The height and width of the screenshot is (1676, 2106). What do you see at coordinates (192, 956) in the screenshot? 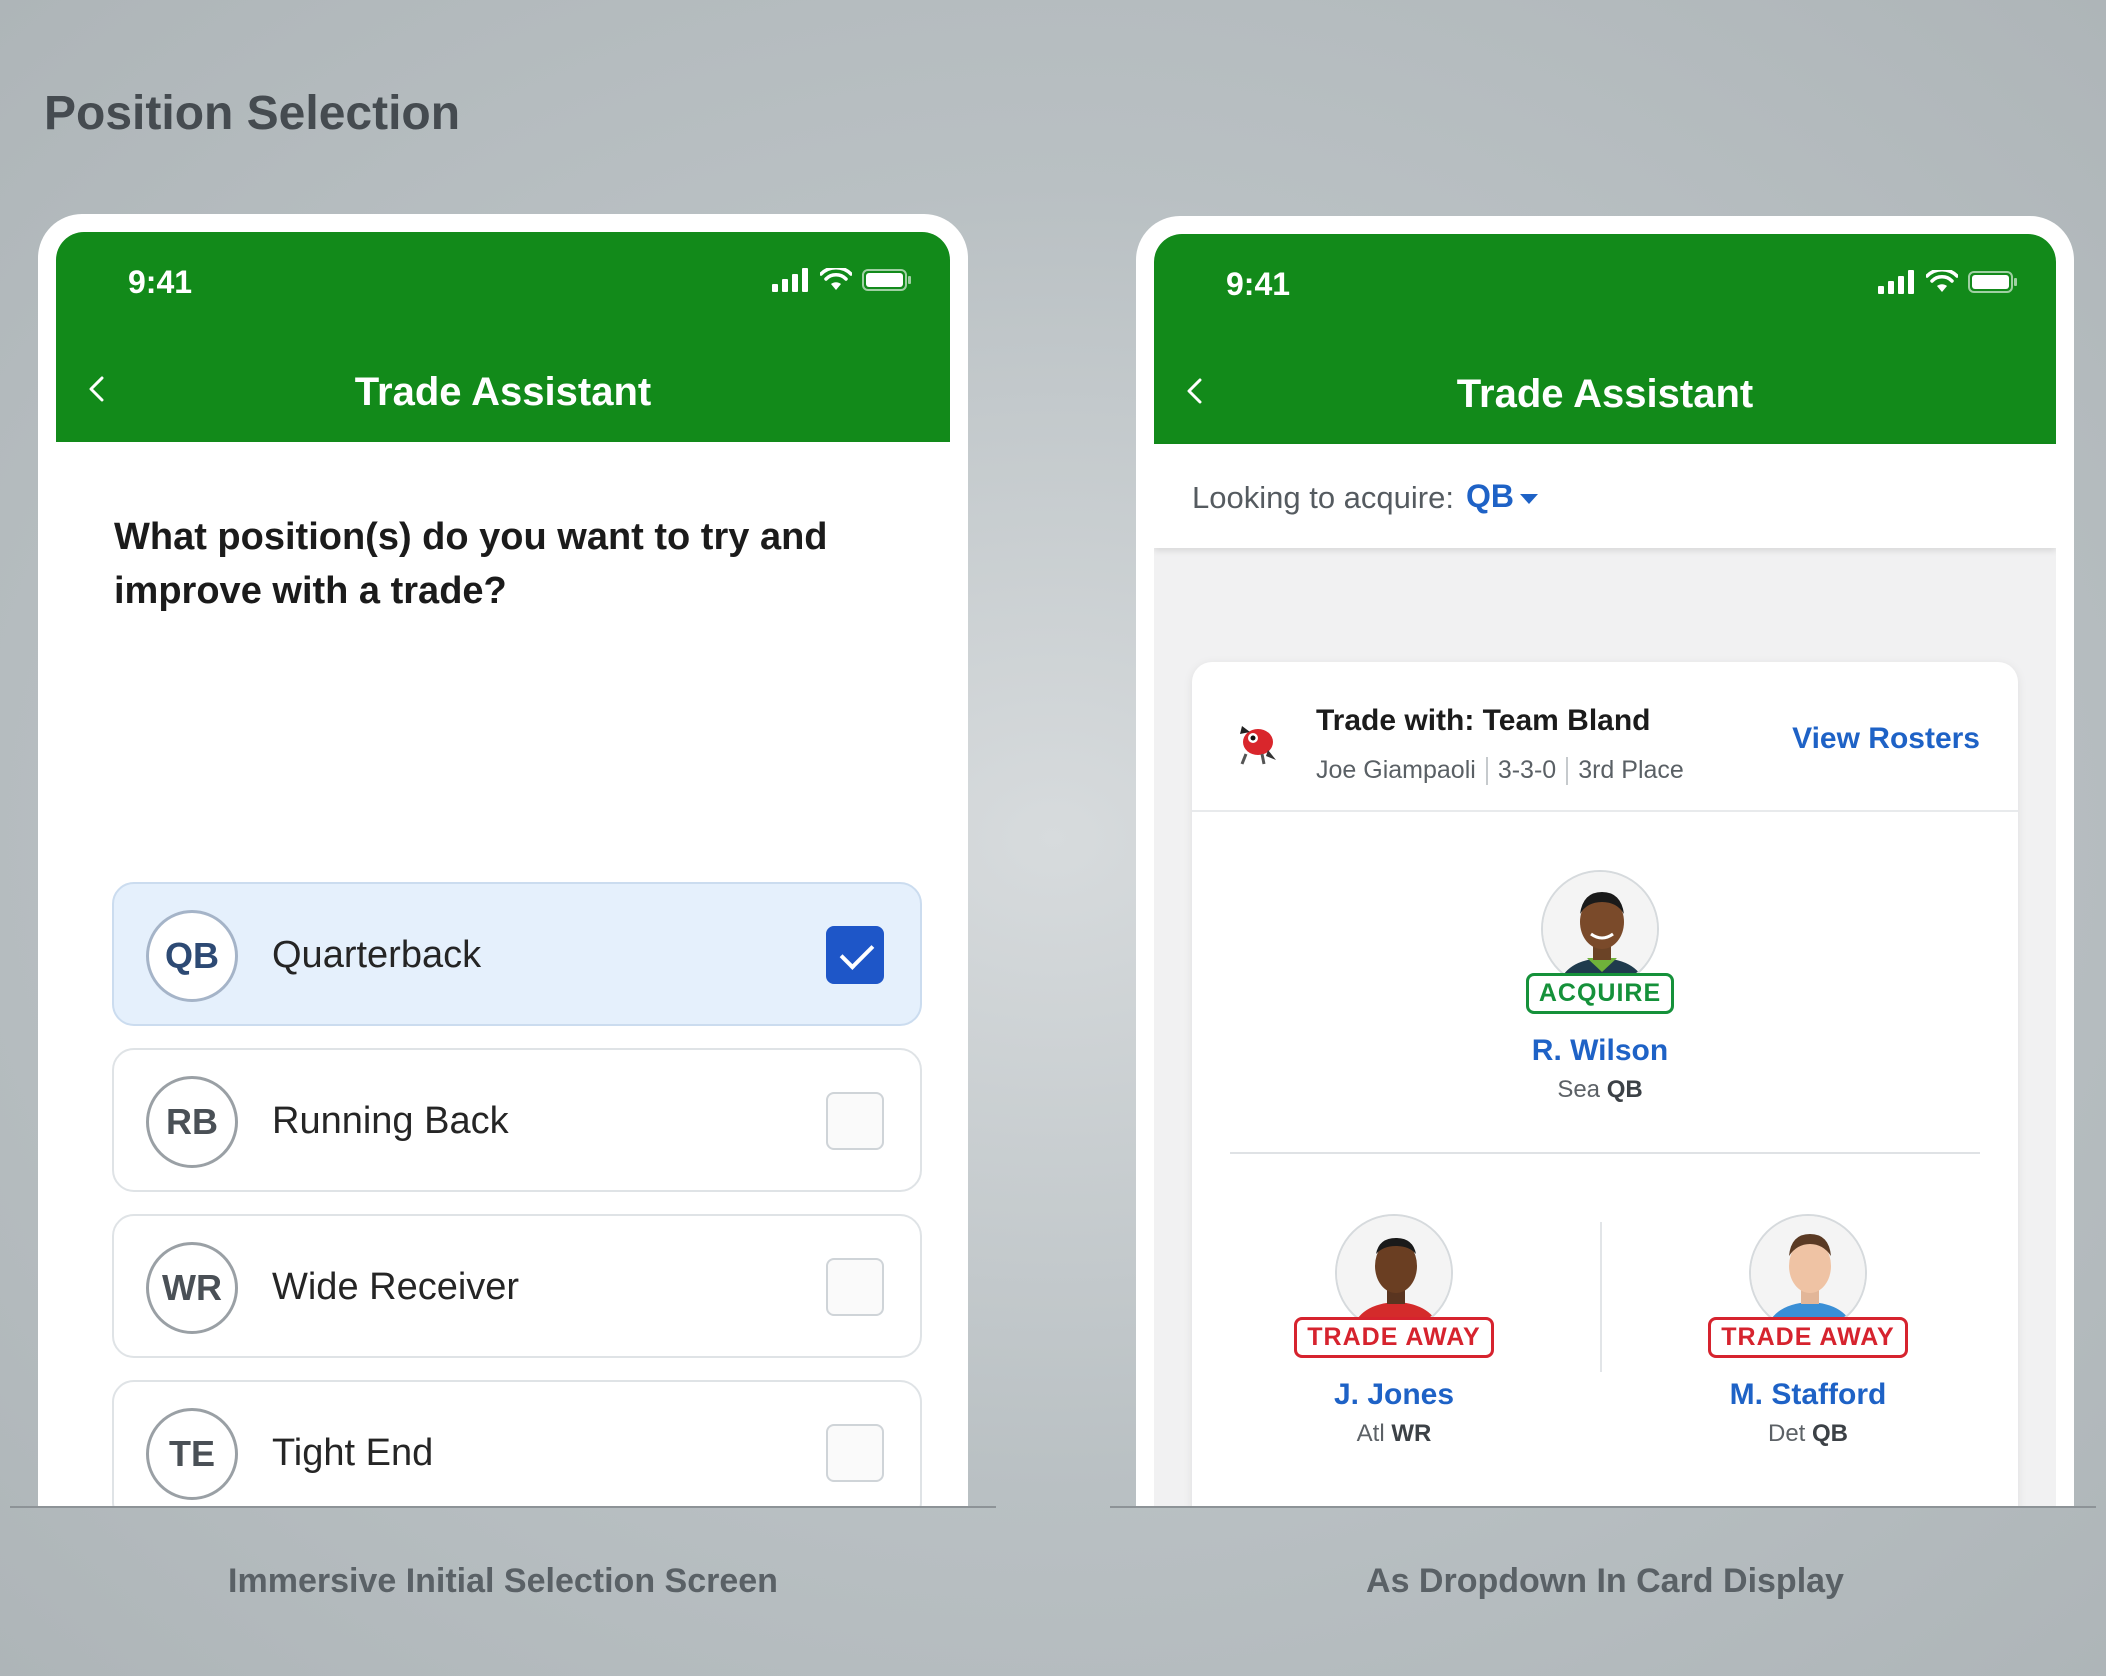
I see `position-badge: QB` at bounding box center [192, 956].